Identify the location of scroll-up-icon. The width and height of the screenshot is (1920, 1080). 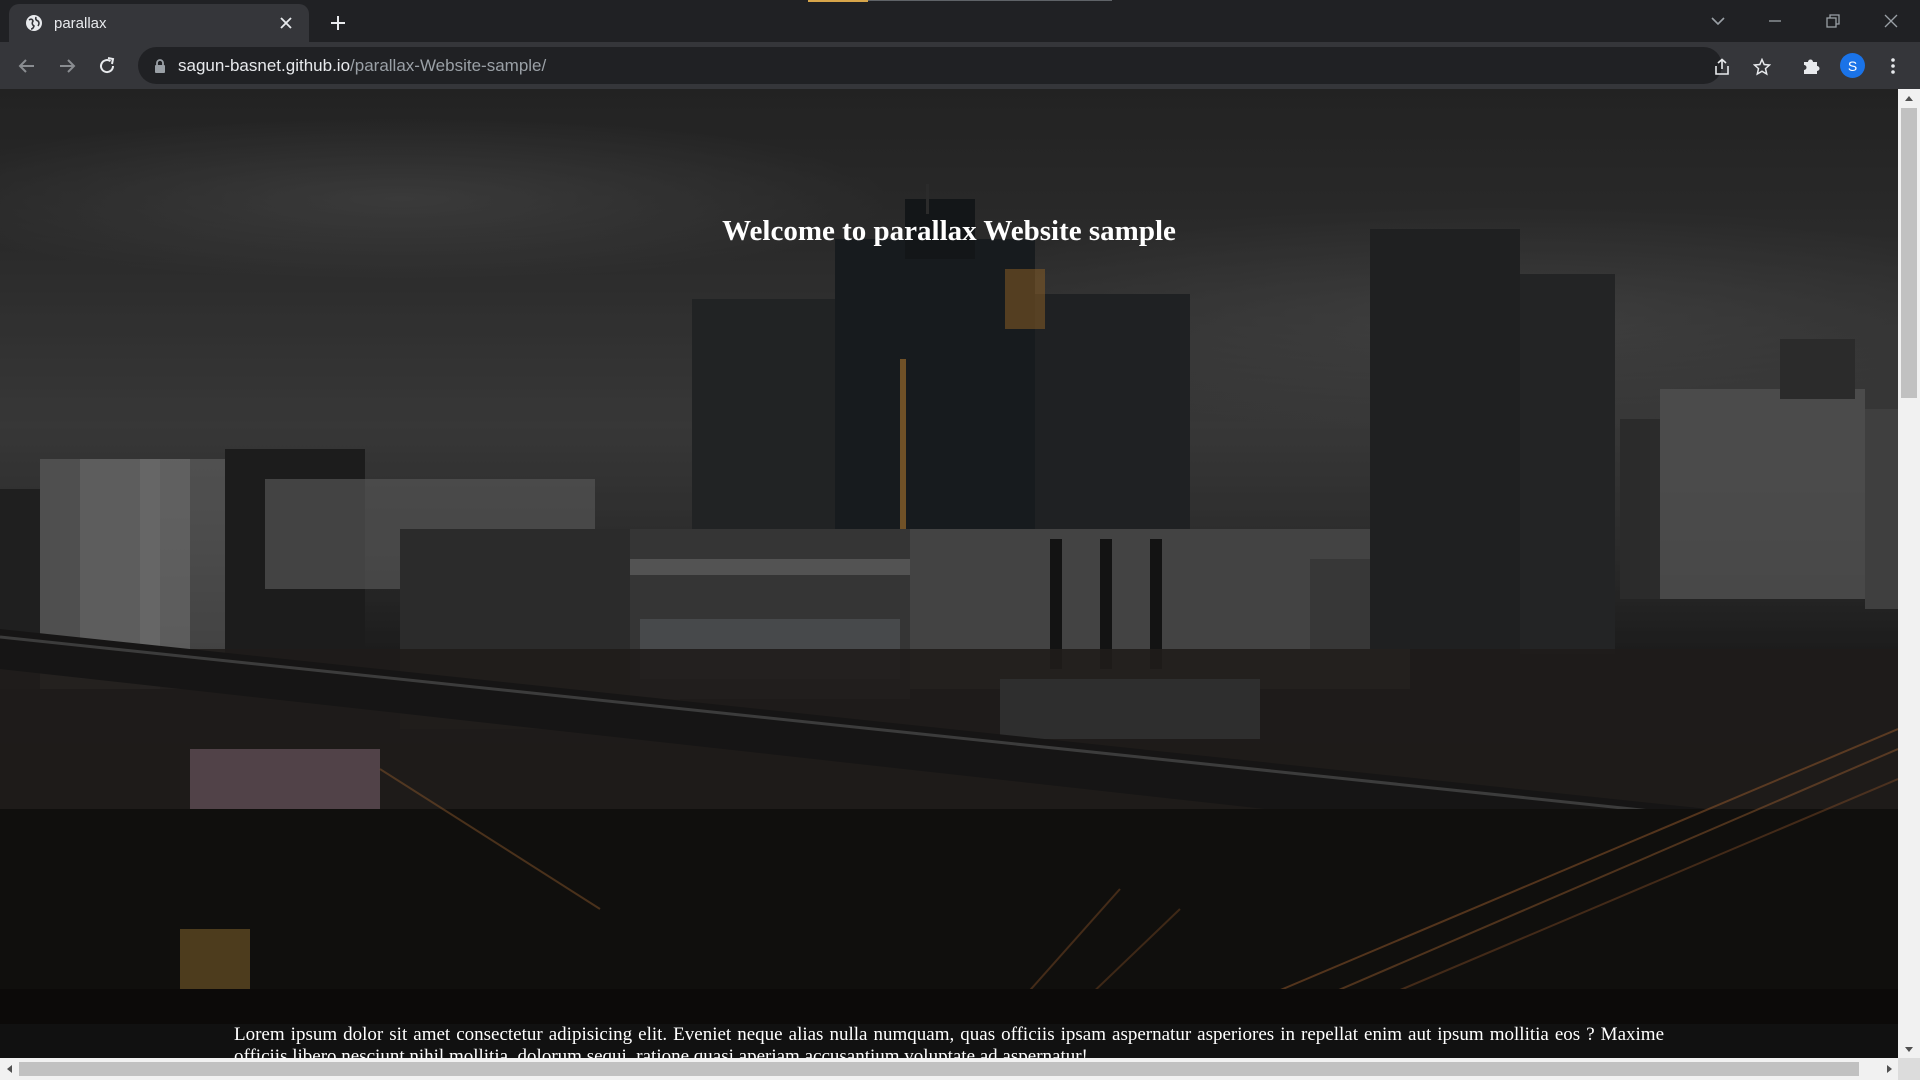
(1909, 97).